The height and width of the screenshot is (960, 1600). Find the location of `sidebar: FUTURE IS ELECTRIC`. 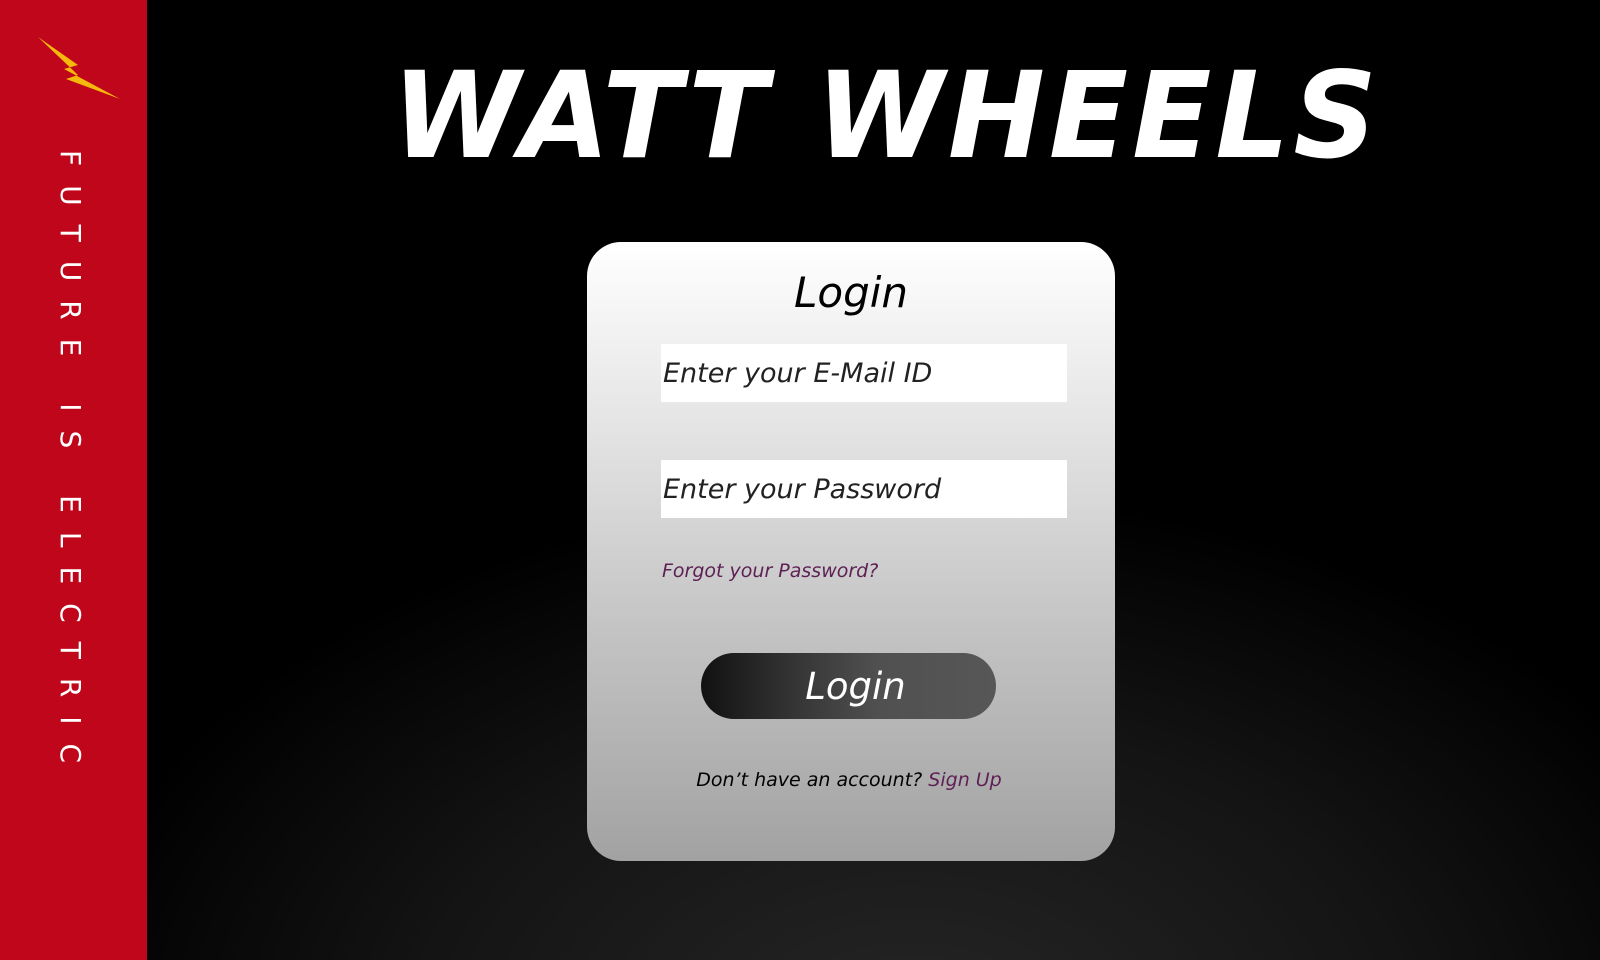

sidebar: FUTURE IS ELECTRIC is located at coordinates (73, 480).